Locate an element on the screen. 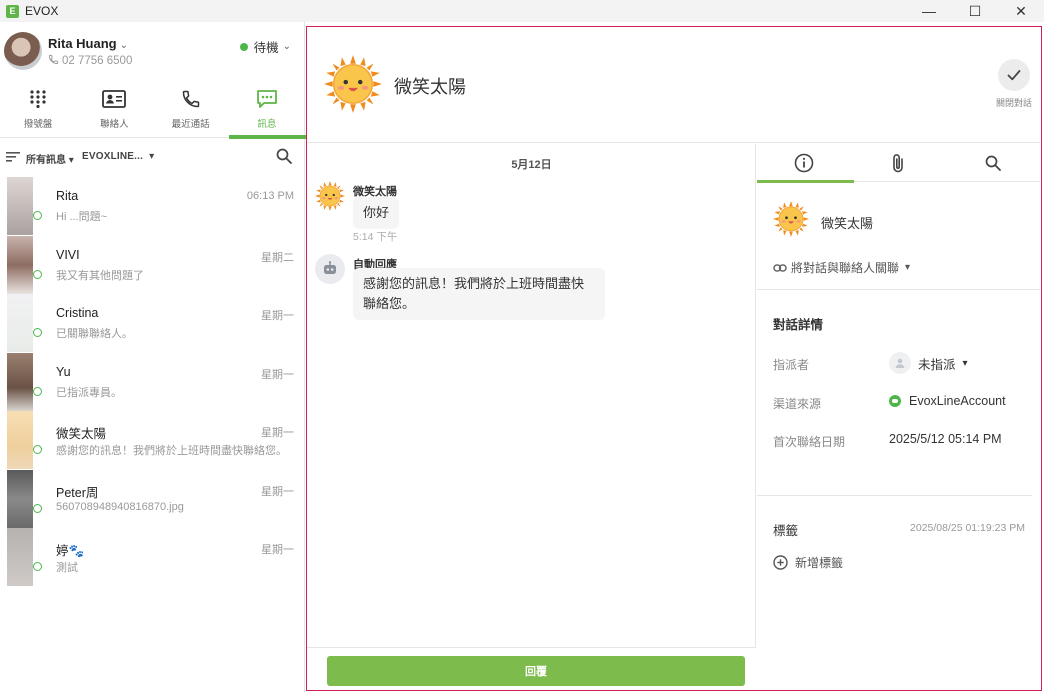 Image resolution: width=1044 pixels, height=692 pixels. conversation-name: 婷🐾 is located at coordinates (70, 551).